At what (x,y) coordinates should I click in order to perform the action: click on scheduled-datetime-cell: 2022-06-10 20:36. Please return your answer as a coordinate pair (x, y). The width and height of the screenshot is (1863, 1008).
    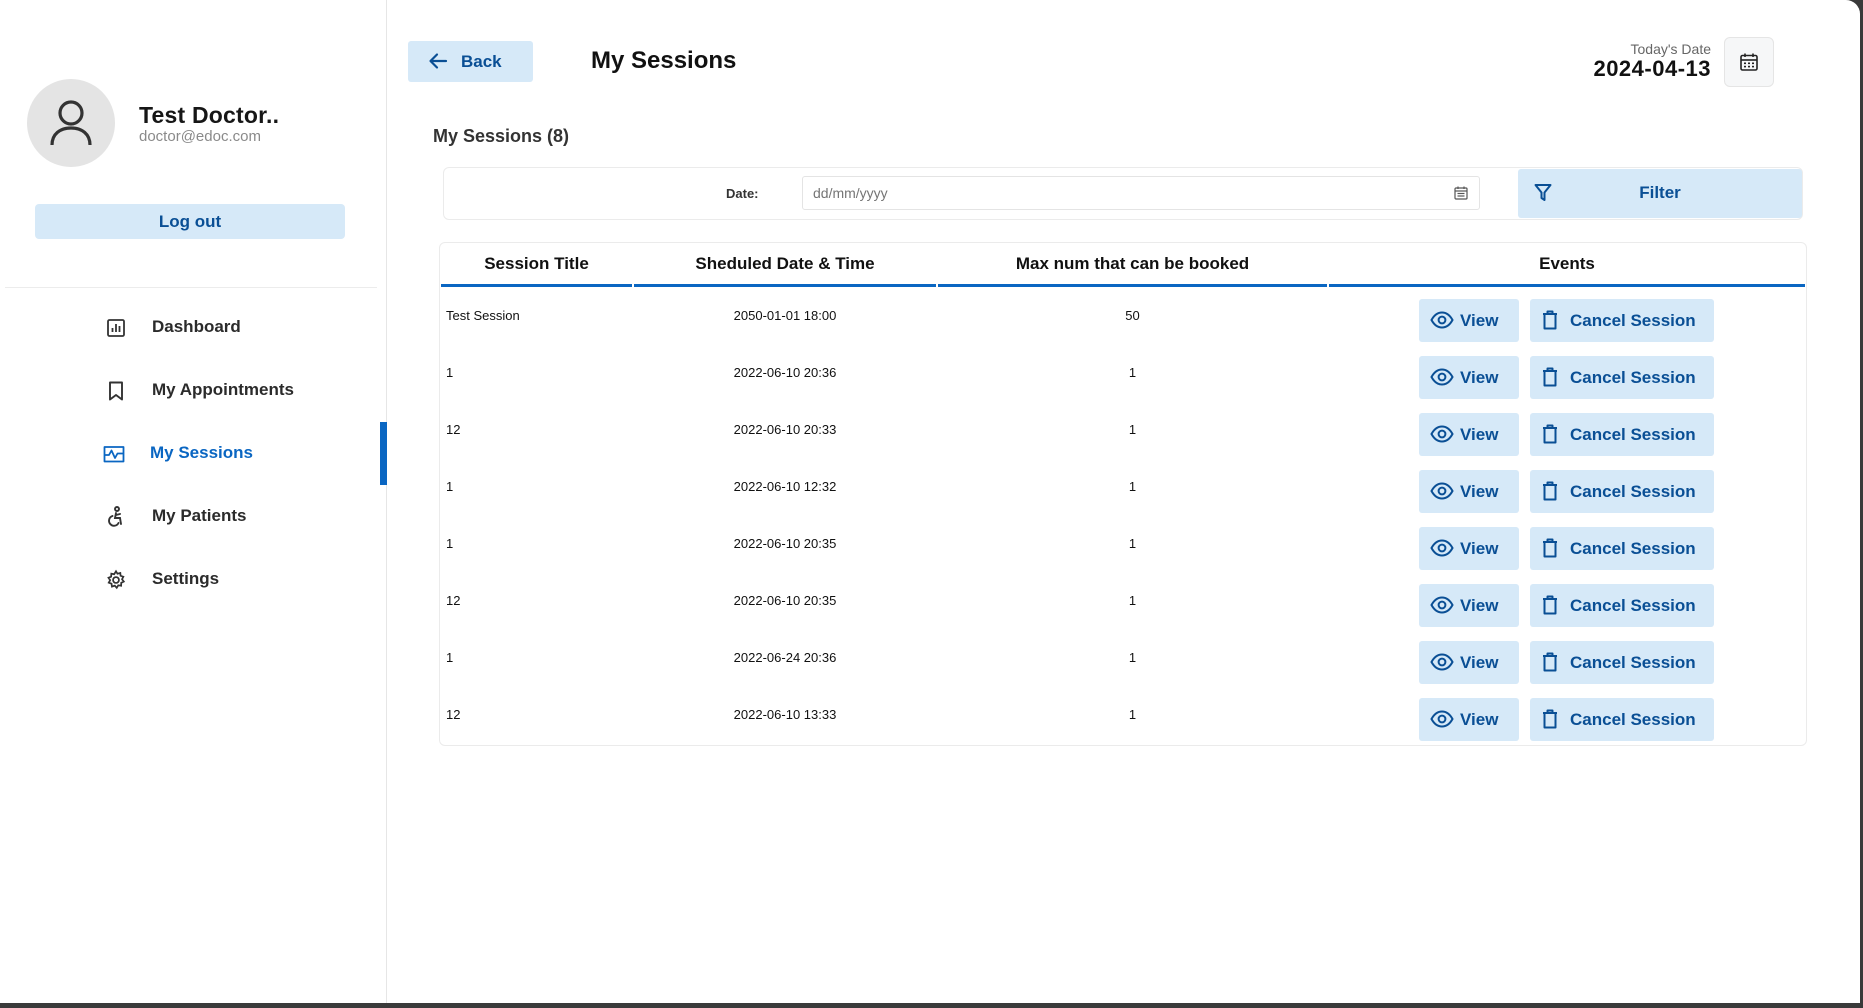
    Looking at the image, I should click on (785, 372).